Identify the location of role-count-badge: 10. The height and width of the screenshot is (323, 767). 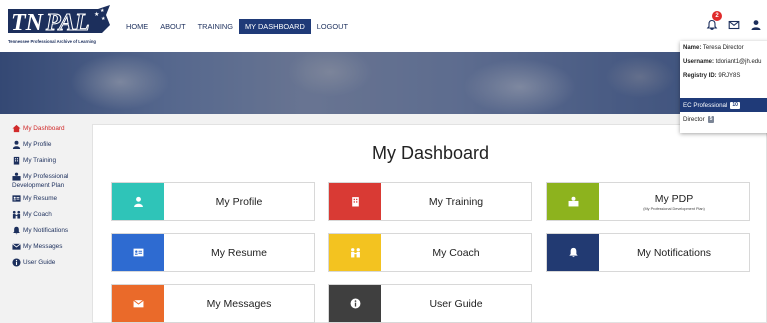
(735, 105).